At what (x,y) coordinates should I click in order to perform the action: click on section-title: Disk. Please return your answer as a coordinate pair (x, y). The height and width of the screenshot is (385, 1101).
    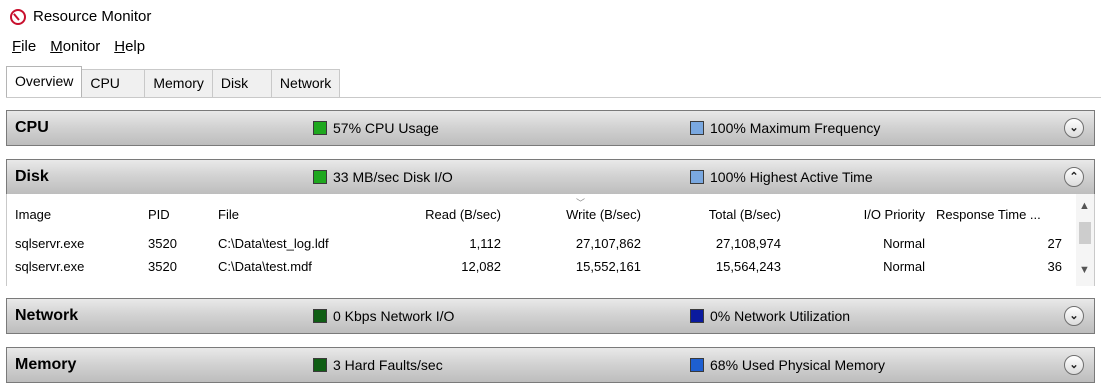
    Looking at the image, I should click on (32, 176).